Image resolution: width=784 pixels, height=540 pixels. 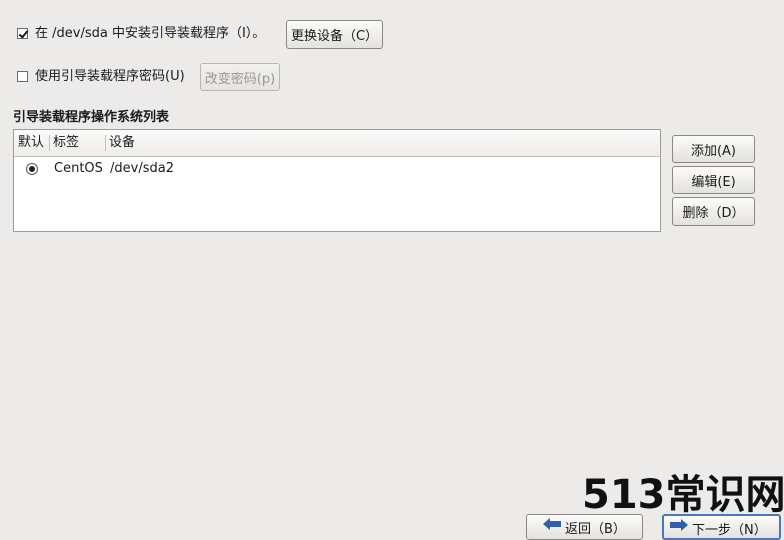 I want to click on use-password-checkbox, so click(x=22, y=76).